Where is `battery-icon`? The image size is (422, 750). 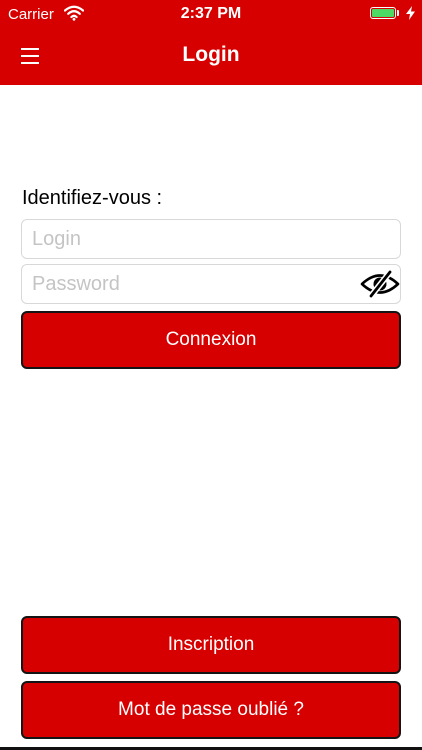
battery-icon is located at coordinates (383, 13).